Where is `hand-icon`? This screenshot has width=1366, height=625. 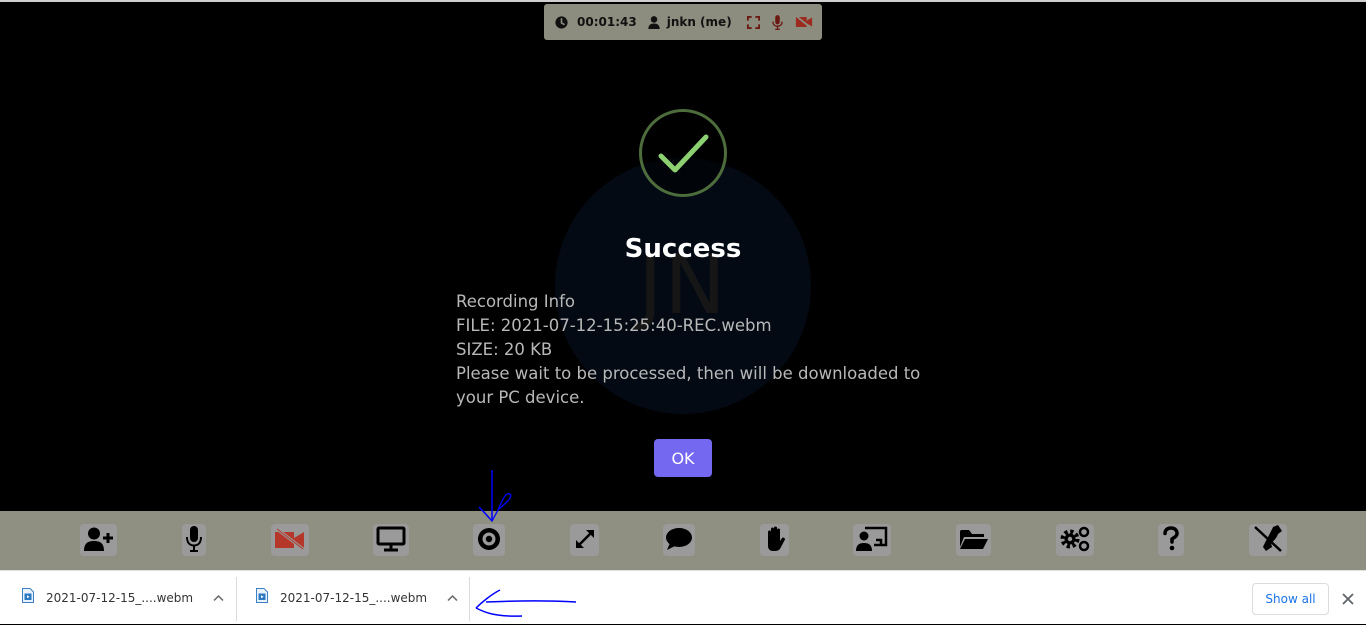
hand-icon is located at coordinates (775, 540).